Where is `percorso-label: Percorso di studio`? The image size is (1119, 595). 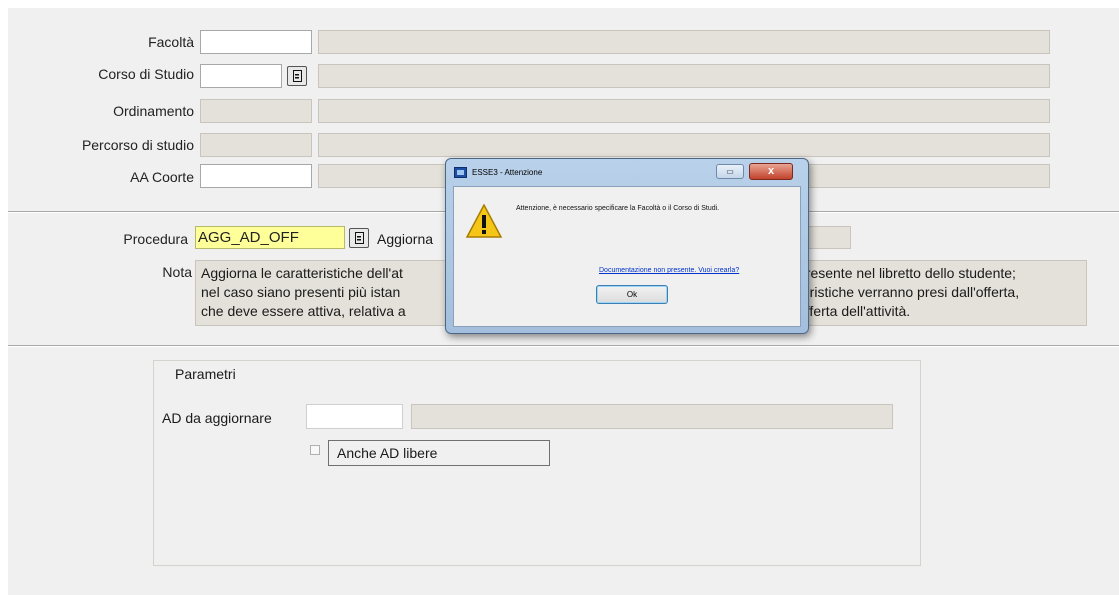
percorso-label: Percorso di studio is located at coordinates (137, 145).